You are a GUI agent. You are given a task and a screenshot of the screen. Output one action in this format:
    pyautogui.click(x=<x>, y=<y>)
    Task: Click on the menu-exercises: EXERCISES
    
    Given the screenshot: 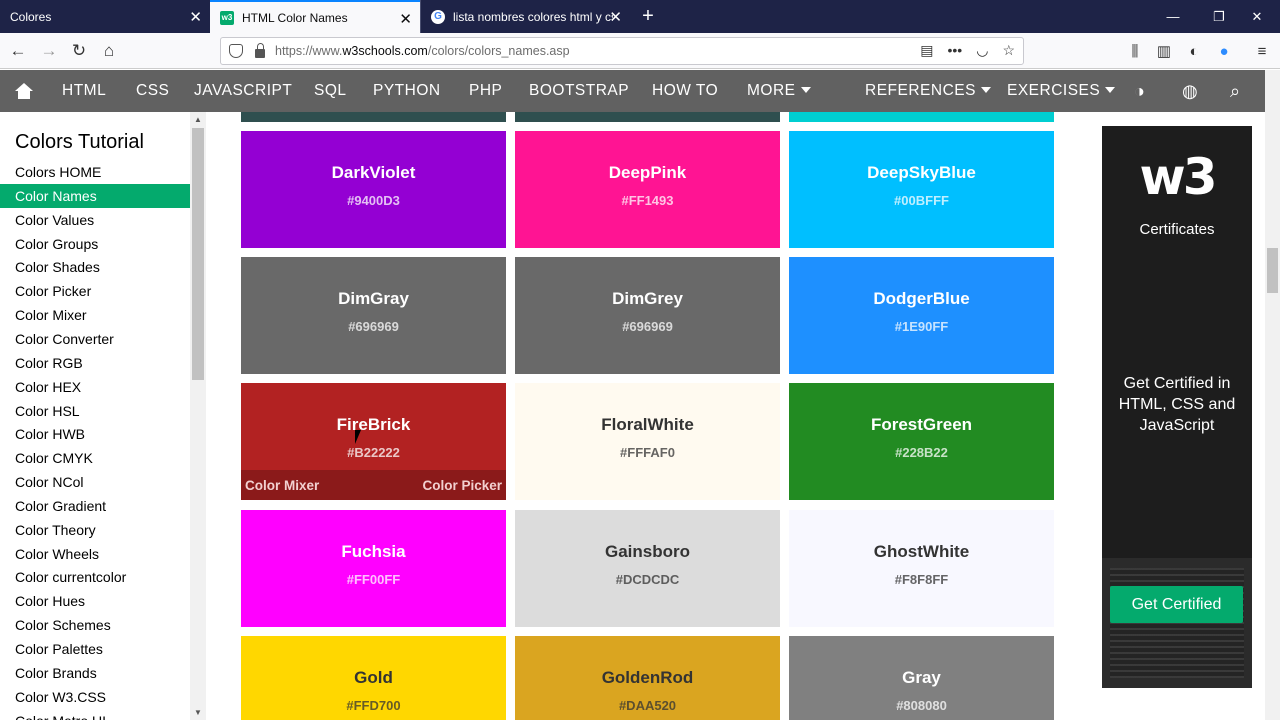 What is the action you would take?
    pyautogui.click(x=1061, y=91)
    